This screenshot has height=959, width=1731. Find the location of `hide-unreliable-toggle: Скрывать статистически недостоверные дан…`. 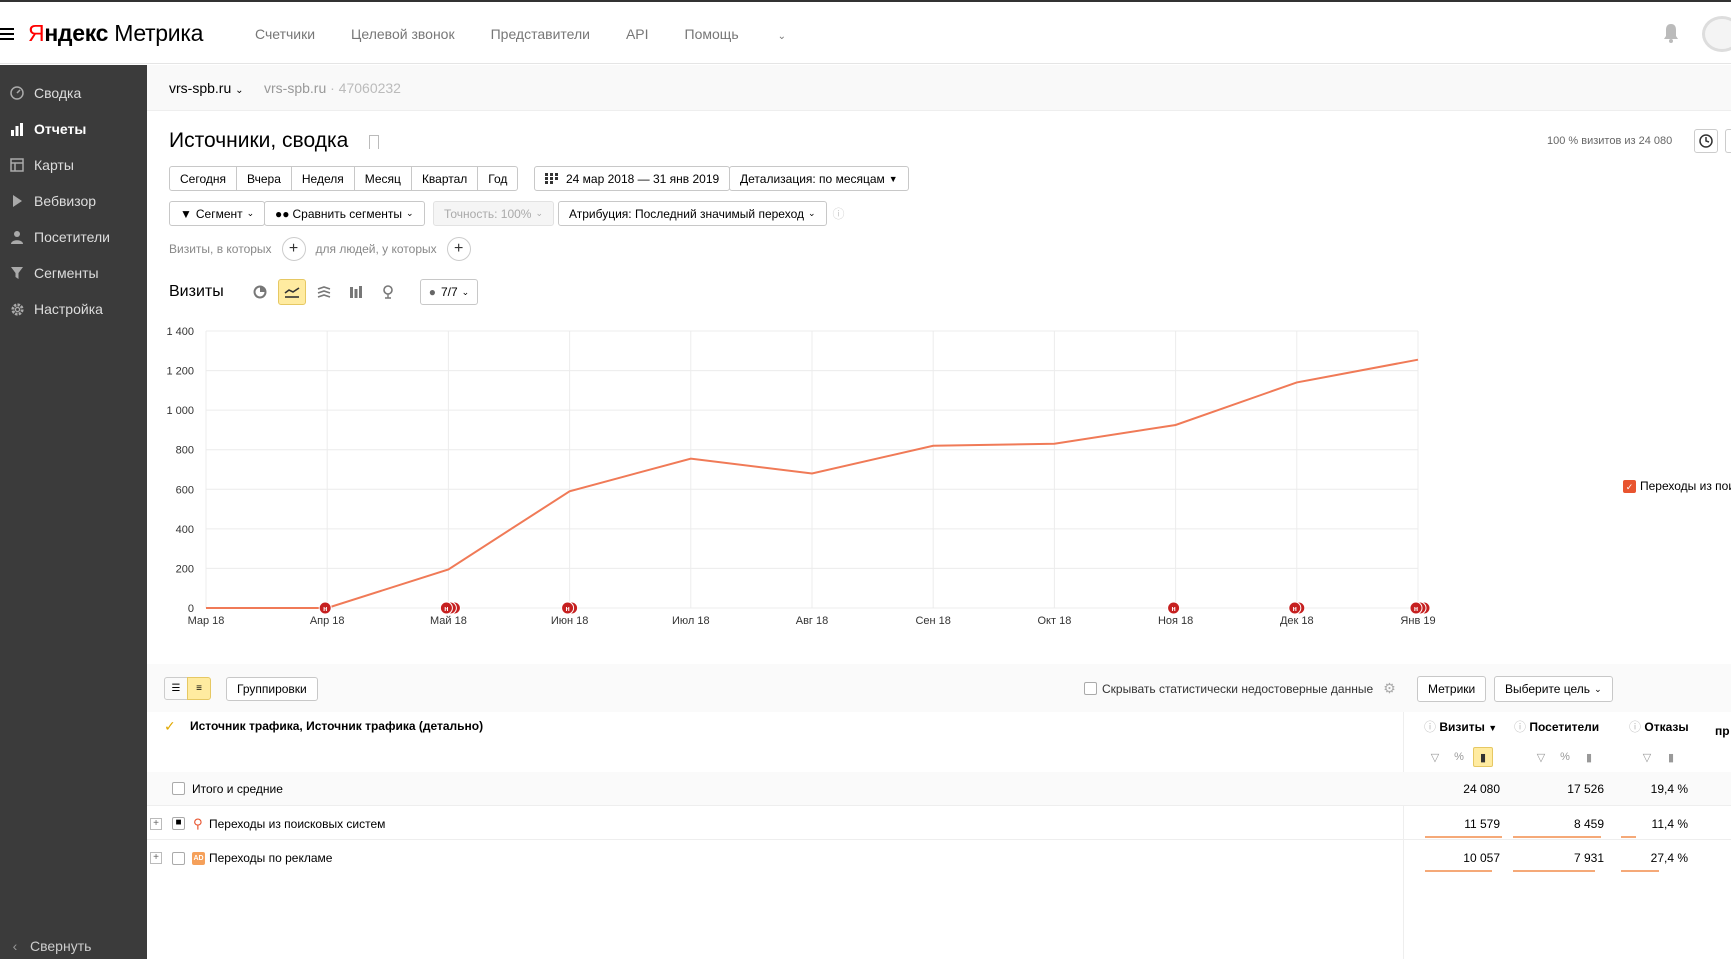

hide-unreliable-toggle: Скрывать статистически недостоверные дан… is located at coordinates (1240, 688).